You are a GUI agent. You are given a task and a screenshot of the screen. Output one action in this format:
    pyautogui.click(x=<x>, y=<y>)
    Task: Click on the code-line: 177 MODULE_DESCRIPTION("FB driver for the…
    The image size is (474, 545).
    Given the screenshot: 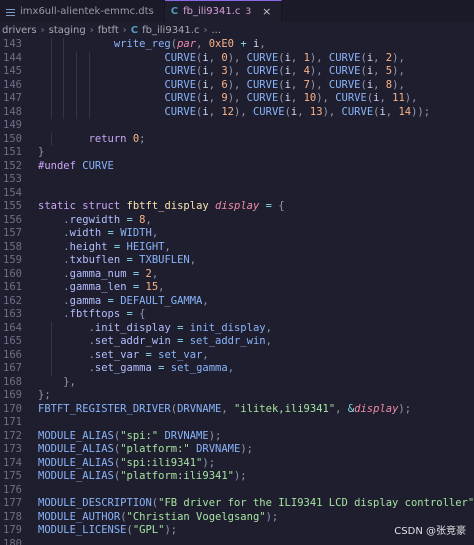 What is the action you would take?
    pyautogui.click(x=237, y=504)
    